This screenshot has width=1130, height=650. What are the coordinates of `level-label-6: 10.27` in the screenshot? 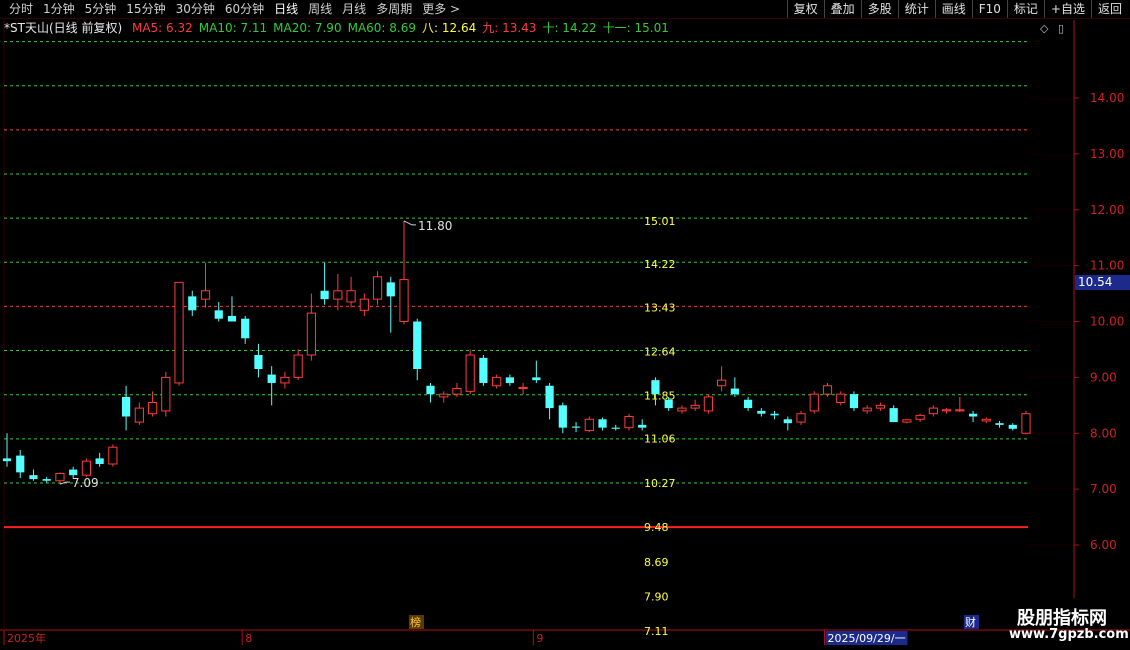 It's located at (660, 483).